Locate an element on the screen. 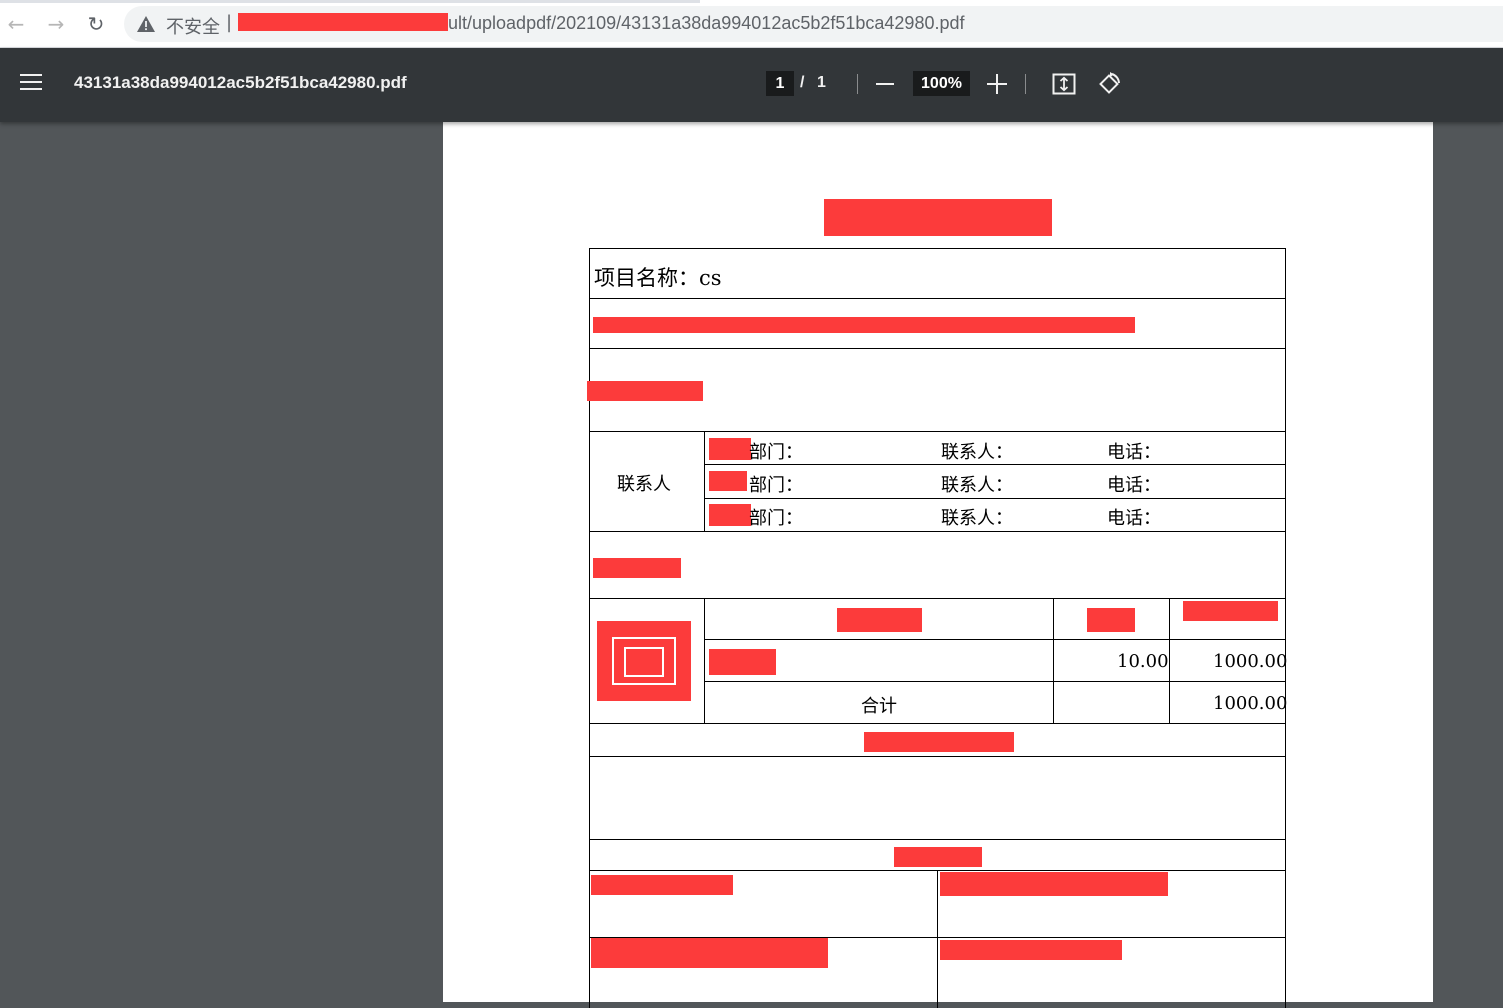 The width and height of the screenshot is (1503, 1008). zoom-out-icon is located at coordinates (885, 84).